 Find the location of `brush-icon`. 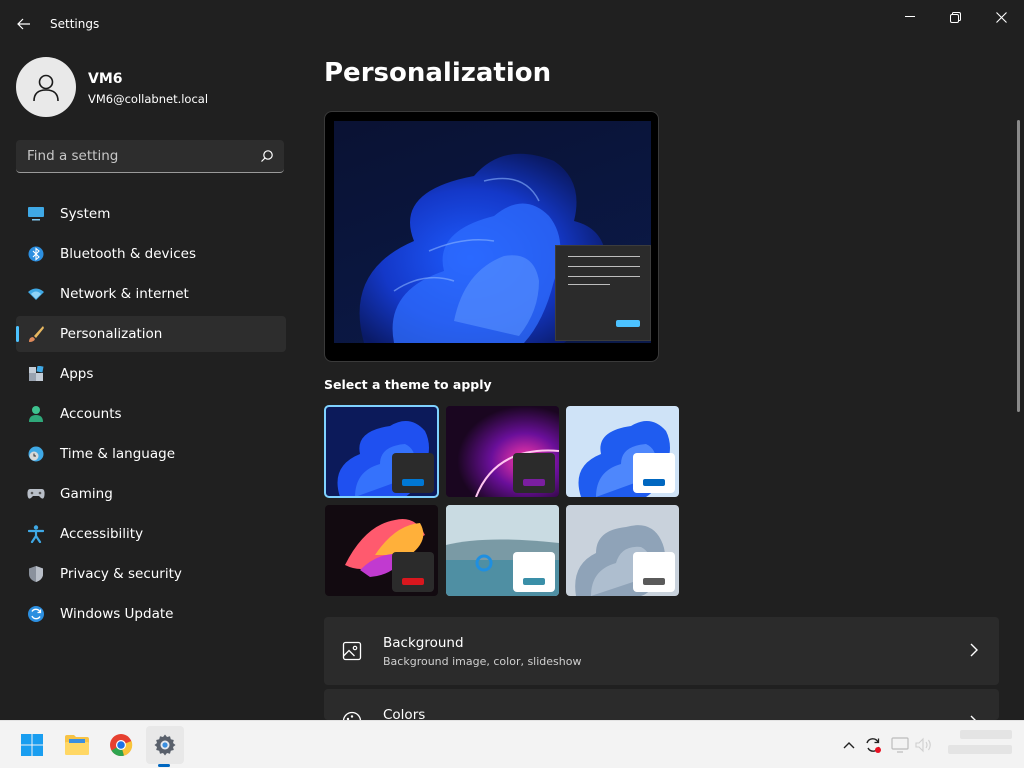

brush-icon is located at coordinates (36, 334).